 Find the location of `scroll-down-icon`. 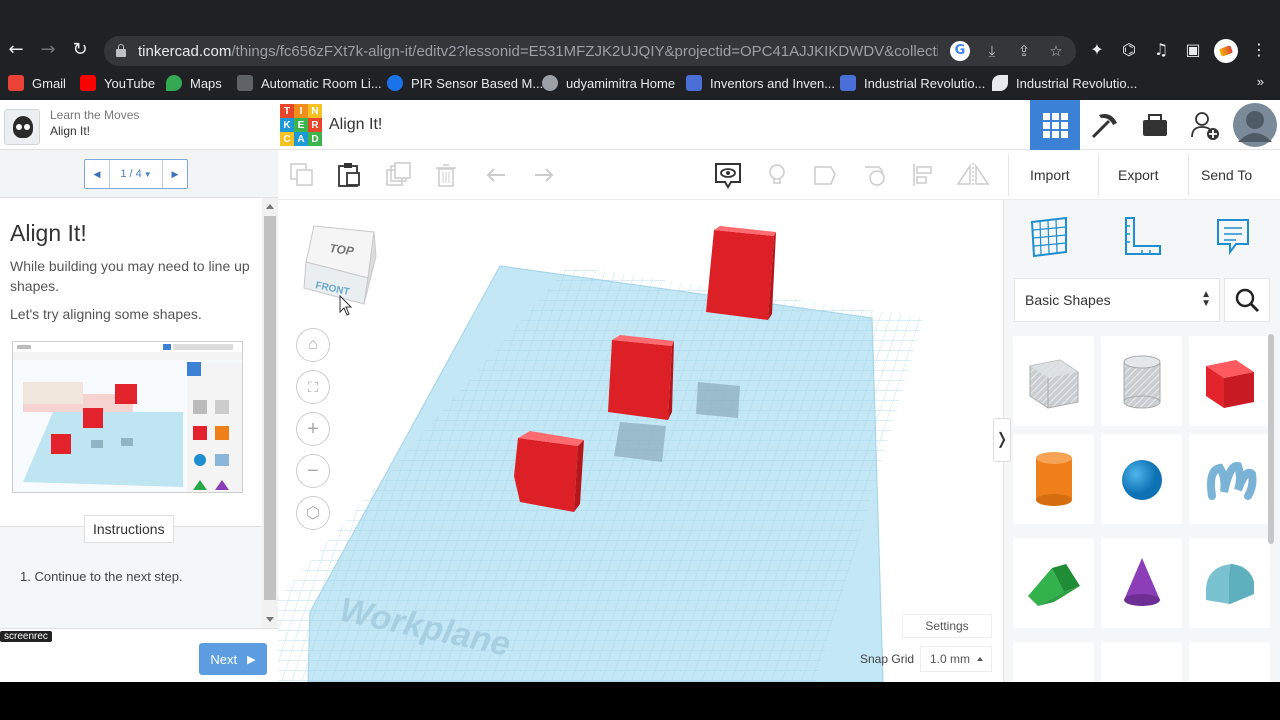

scroll-down-icon is located at coordinates (270, 619).